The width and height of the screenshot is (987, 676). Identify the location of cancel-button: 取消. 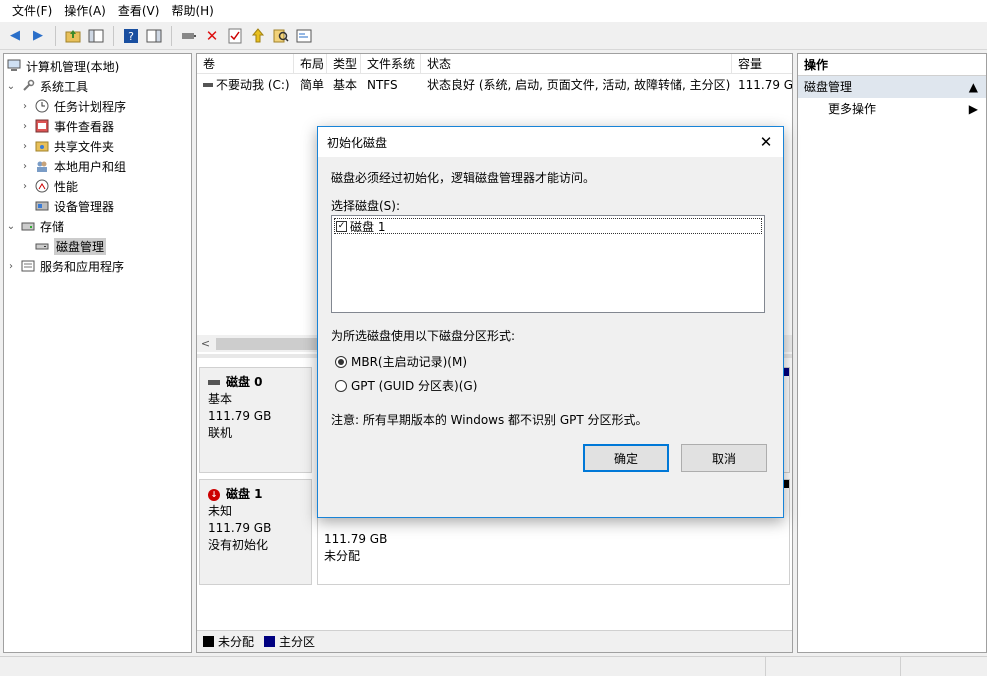
(724, 458).